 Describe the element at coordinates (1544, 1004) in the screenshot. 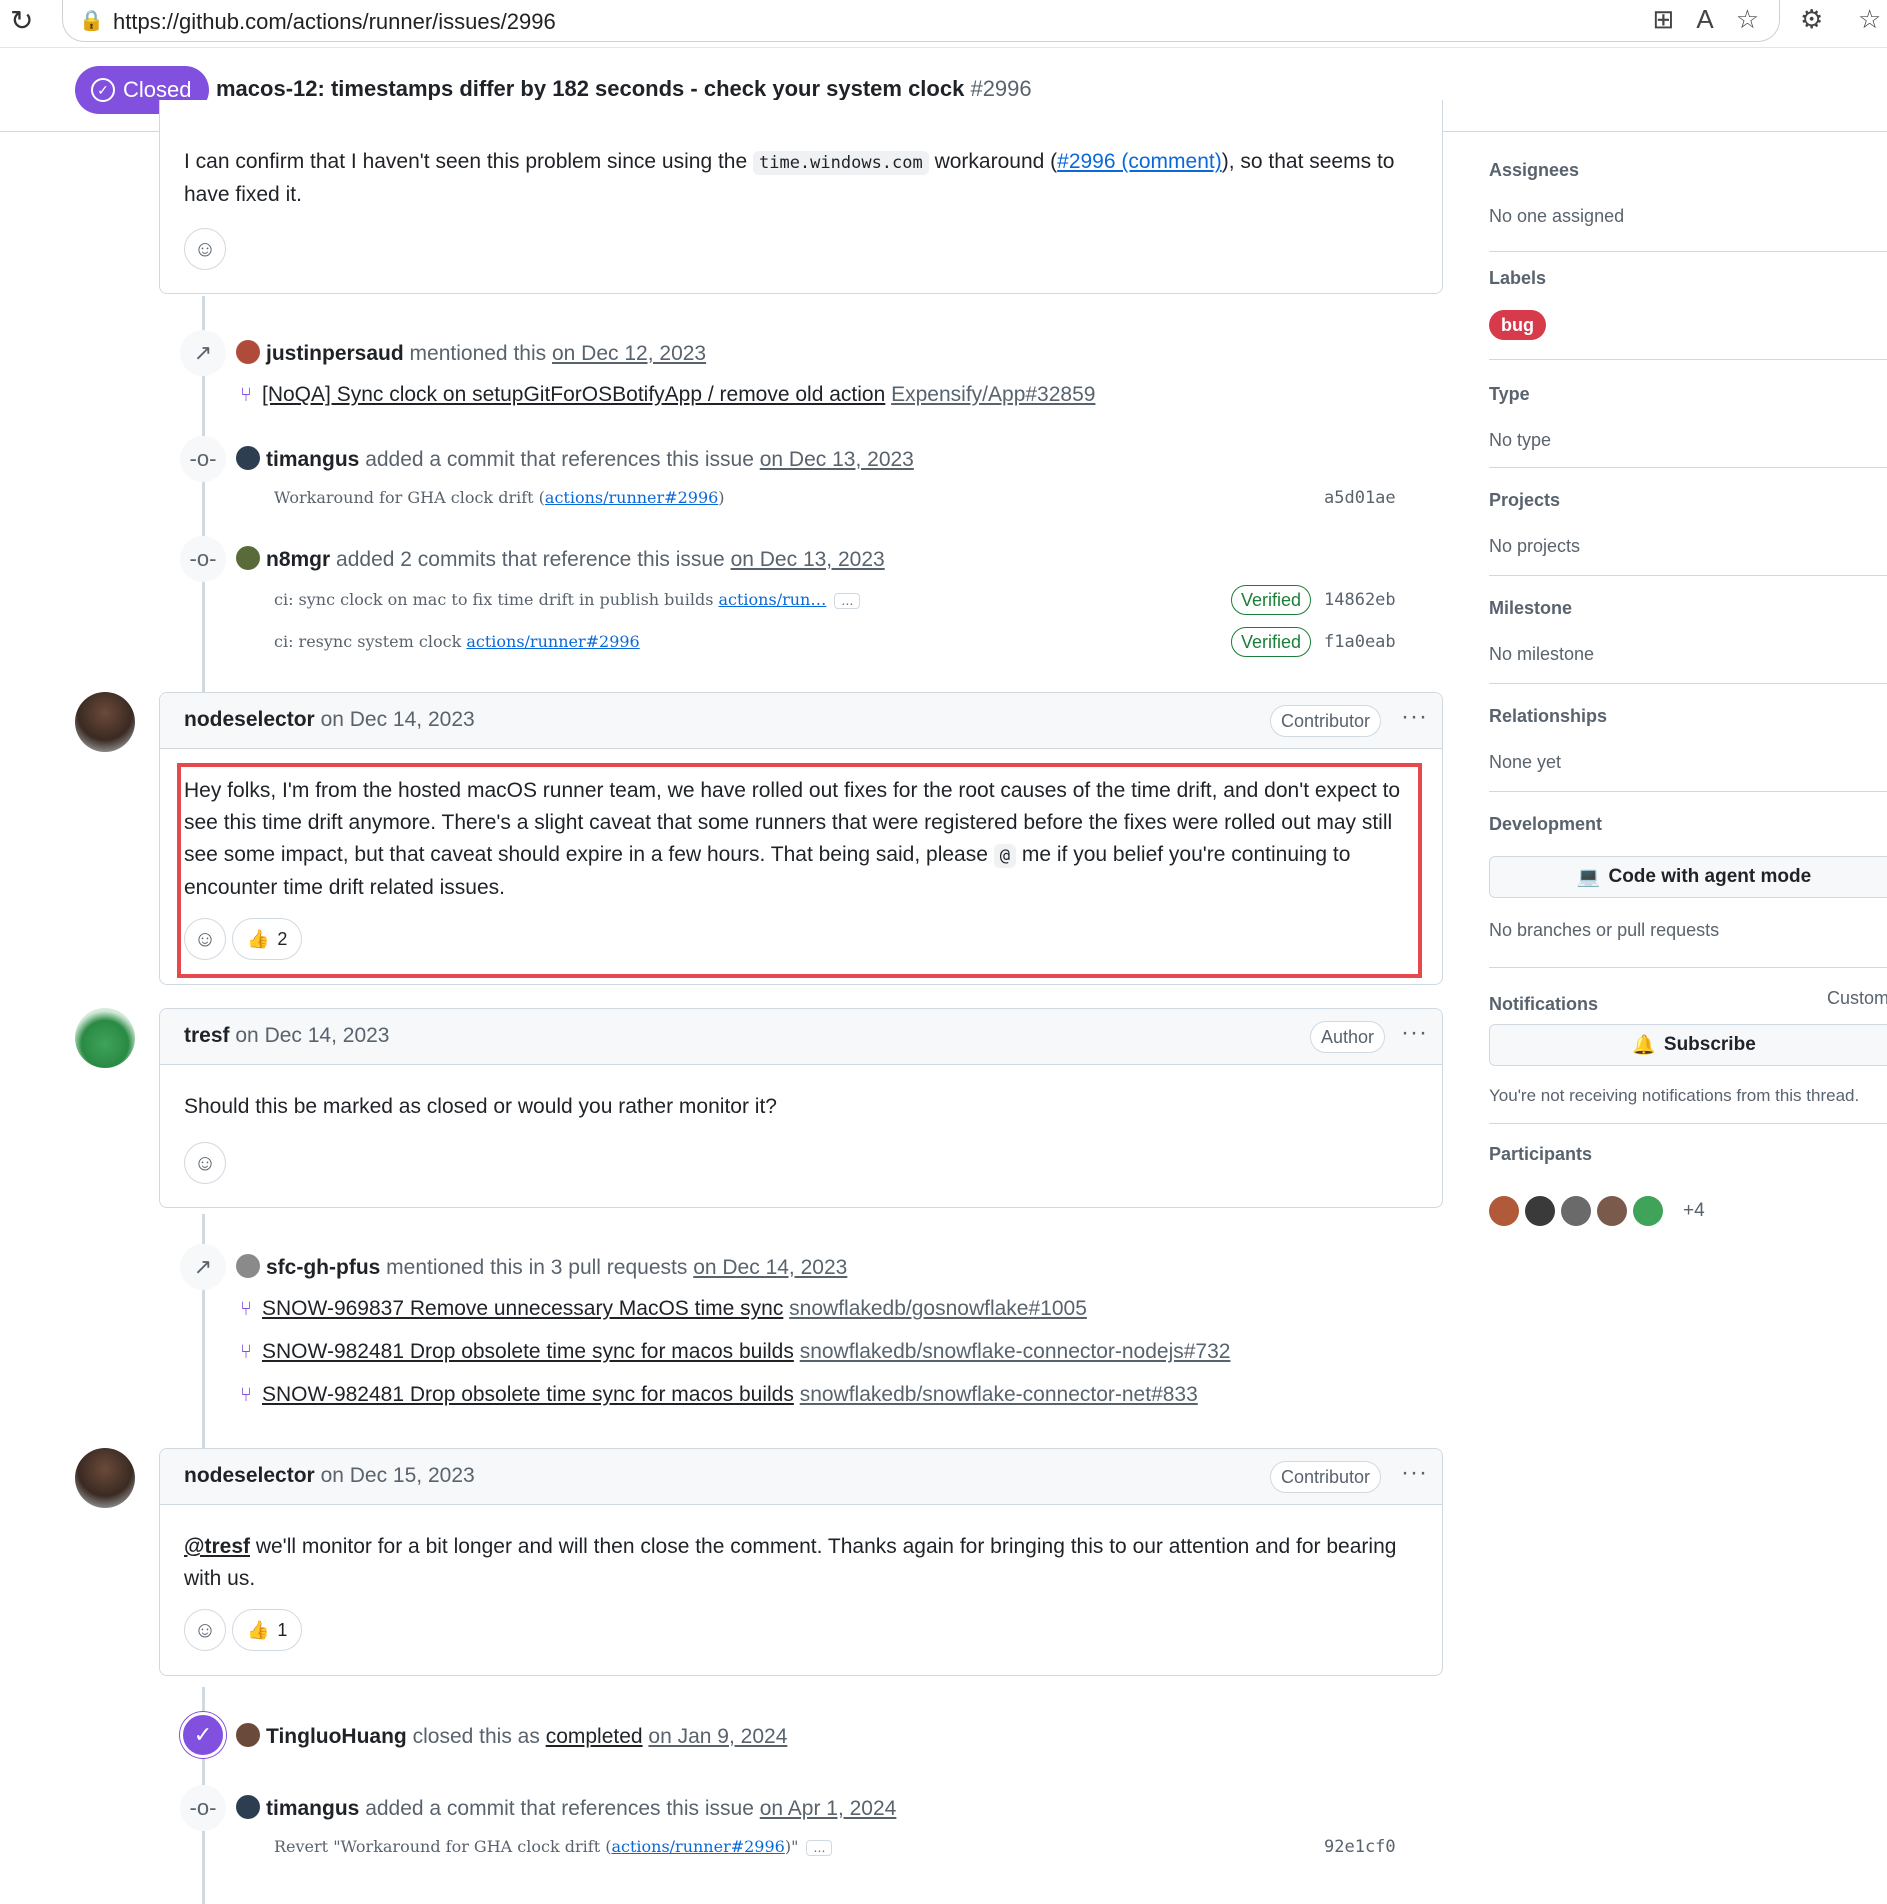

I see `sidebar-heading: Notifications` at that location.